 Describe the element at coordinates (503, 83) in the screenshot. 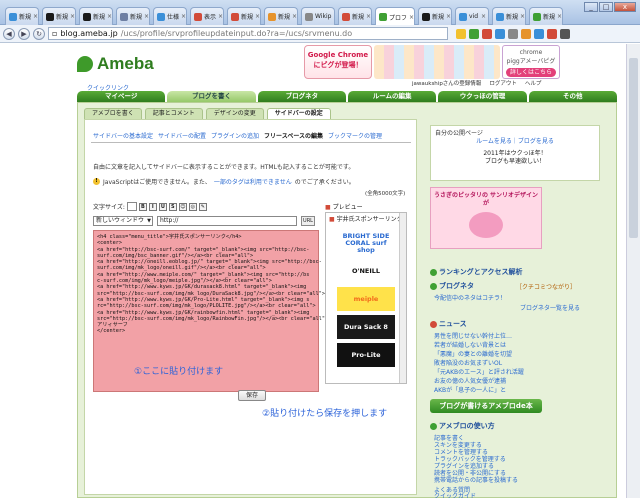

I see `logout-link: ログアウト` at that location.